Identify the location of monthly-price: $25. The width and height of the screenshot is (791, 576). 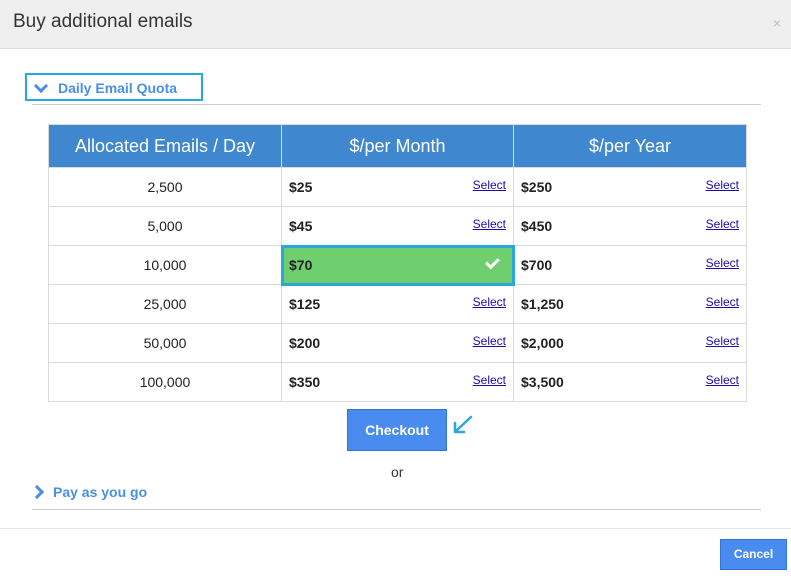
(301, 187).